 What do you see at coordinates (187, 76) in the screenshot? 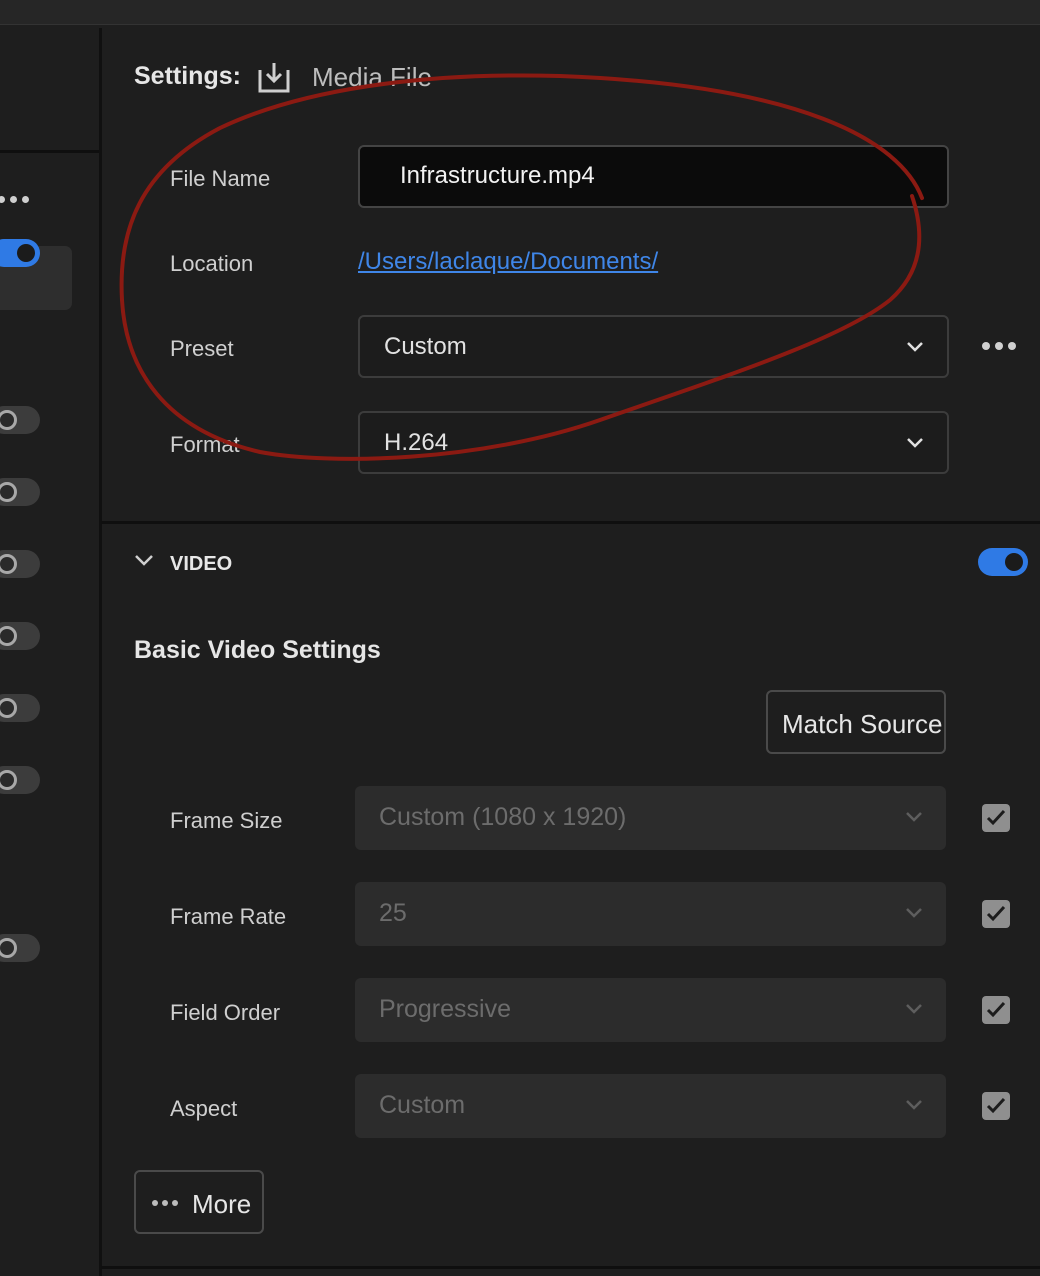
I see `settings-title: Settings:` at bounding box center [187, 76].